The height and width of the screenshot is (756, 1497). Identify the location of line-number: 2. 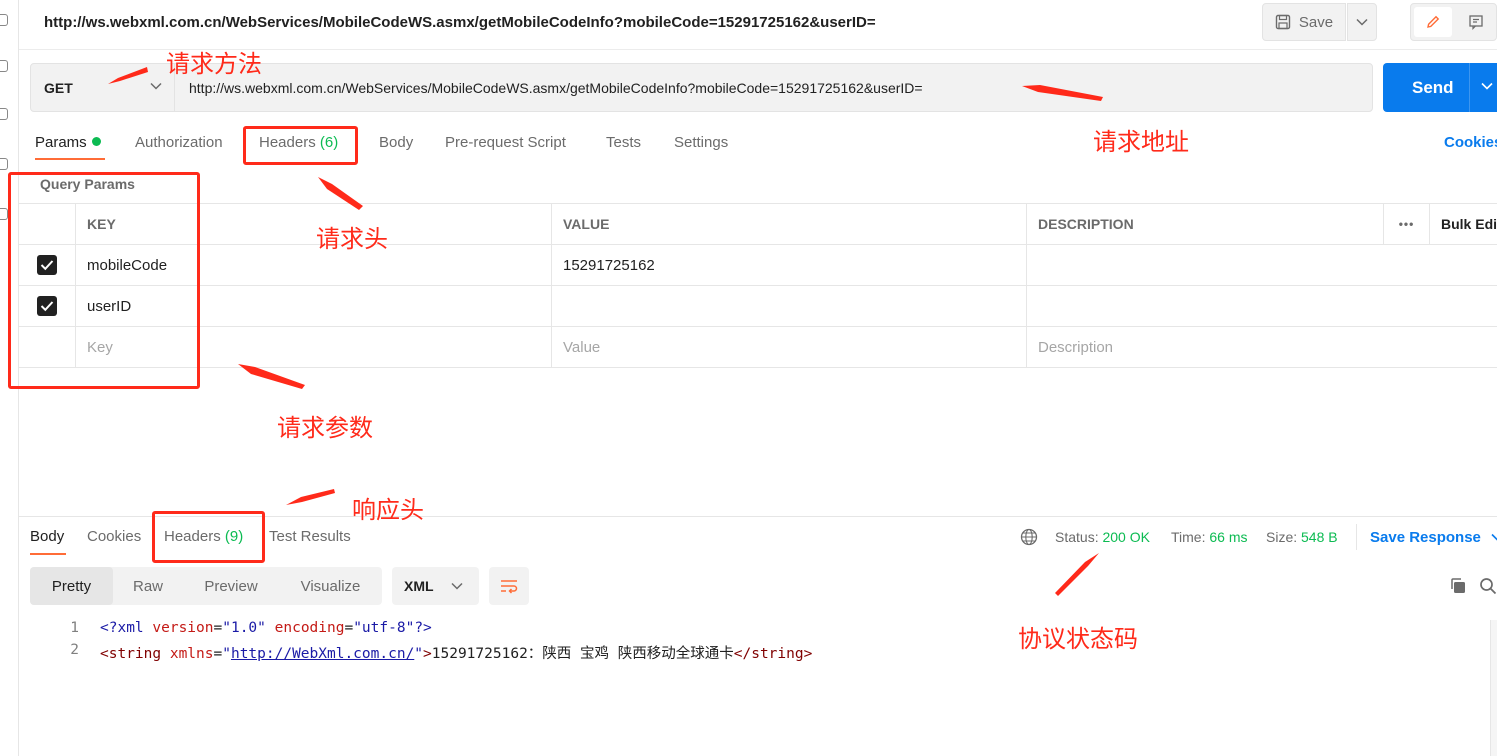
(74, 650).